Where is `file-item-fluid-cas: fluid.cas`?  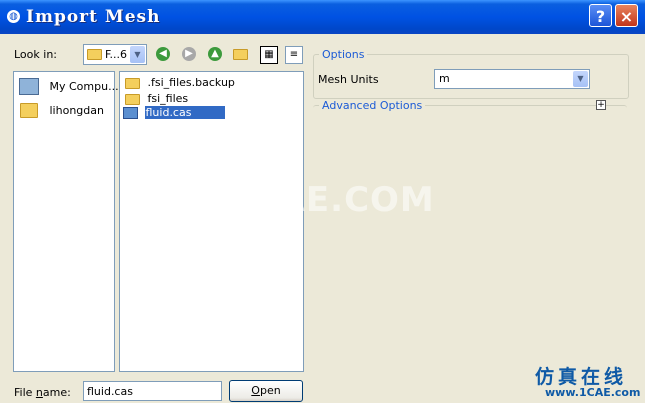 file-item-fluid-cas: fluid.cas is located at coordinates (174, 112).